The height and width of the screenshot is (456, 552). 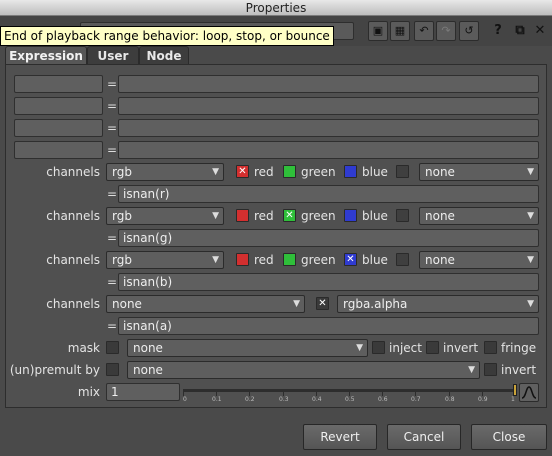 I want to click on slider-tick-label: 0.8, so click(x=450, y=399).